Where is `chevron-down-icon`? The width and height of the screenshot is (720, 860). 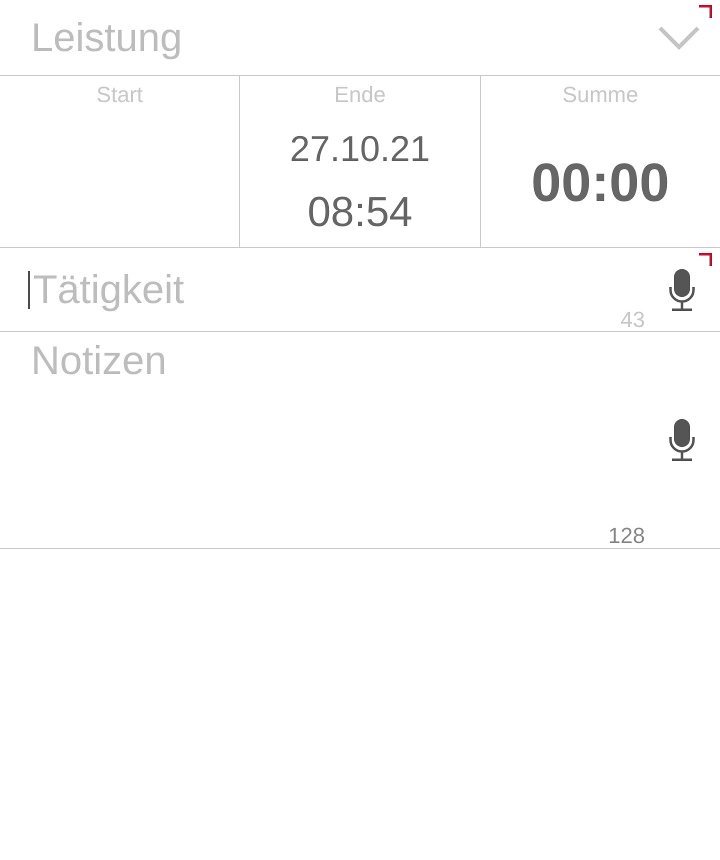 chevron-down-icon is located at coordinates (679, 38).